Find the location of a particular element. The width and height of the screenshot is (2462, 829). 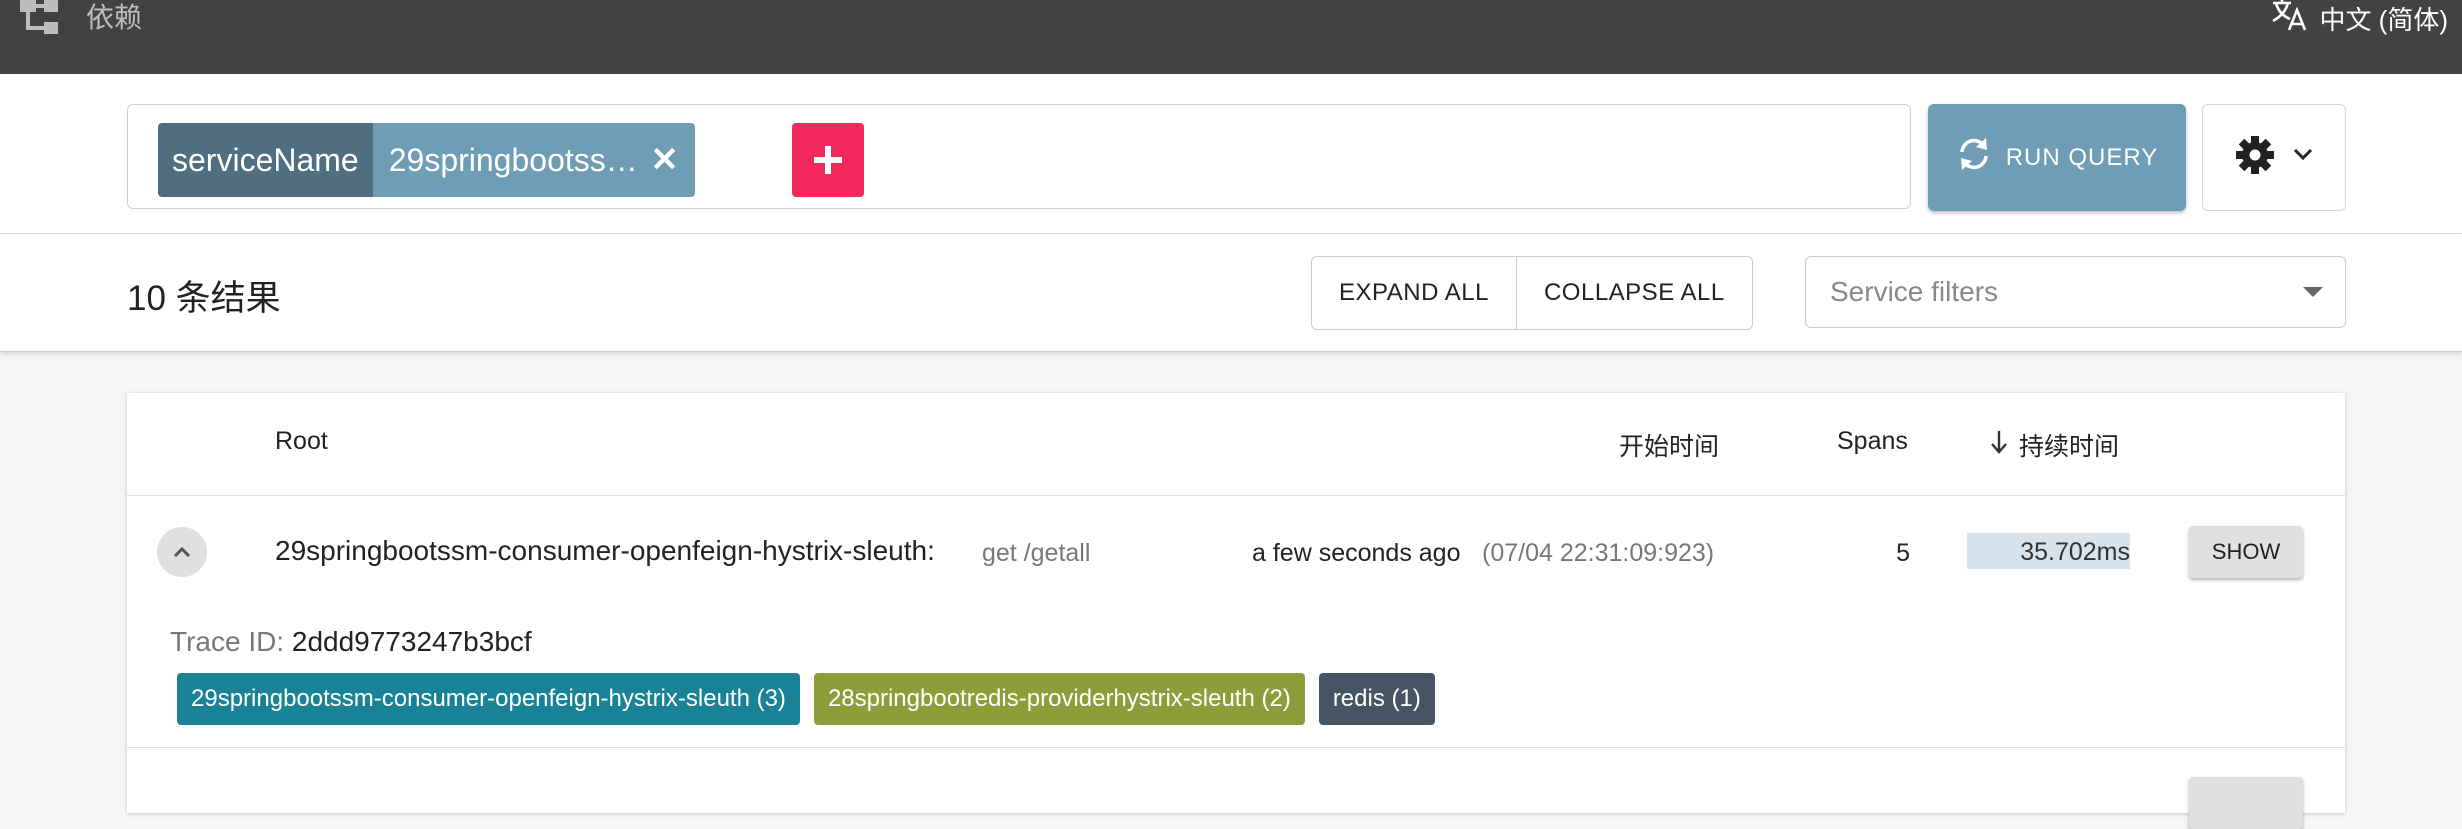

nav-dependencies-link: 依赖 is located at coordinates (114, 18).